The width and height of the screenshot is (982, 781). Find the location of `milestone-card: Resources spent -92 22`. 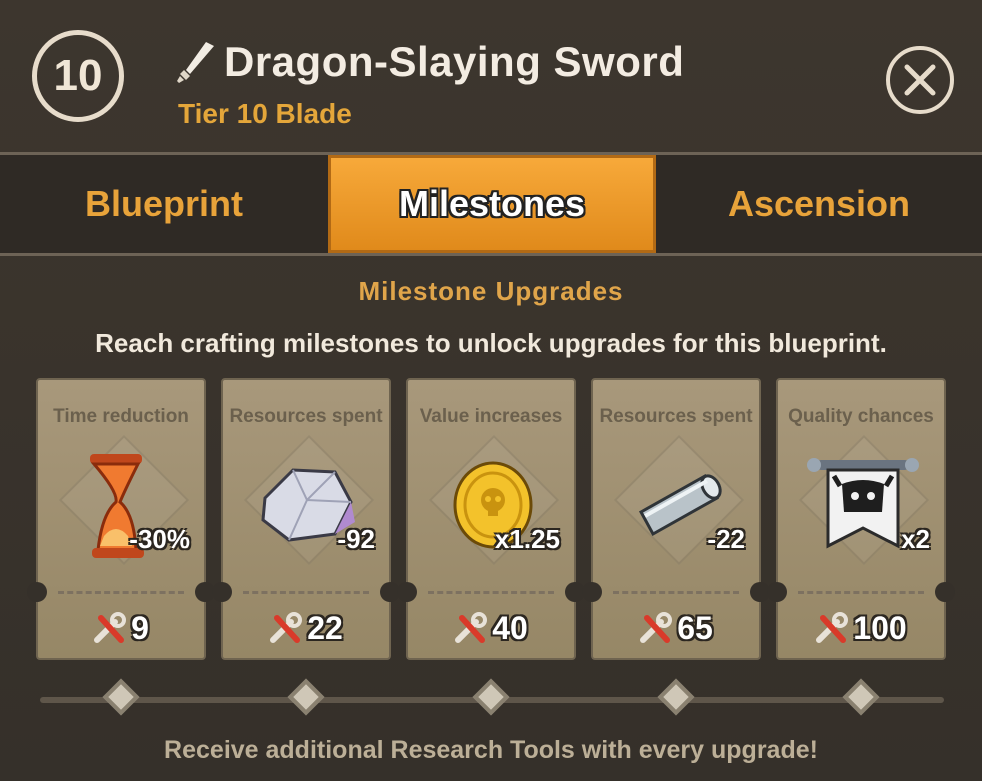

milestone-card: Resources spent -92 22 is located at coordinates (306, 519).